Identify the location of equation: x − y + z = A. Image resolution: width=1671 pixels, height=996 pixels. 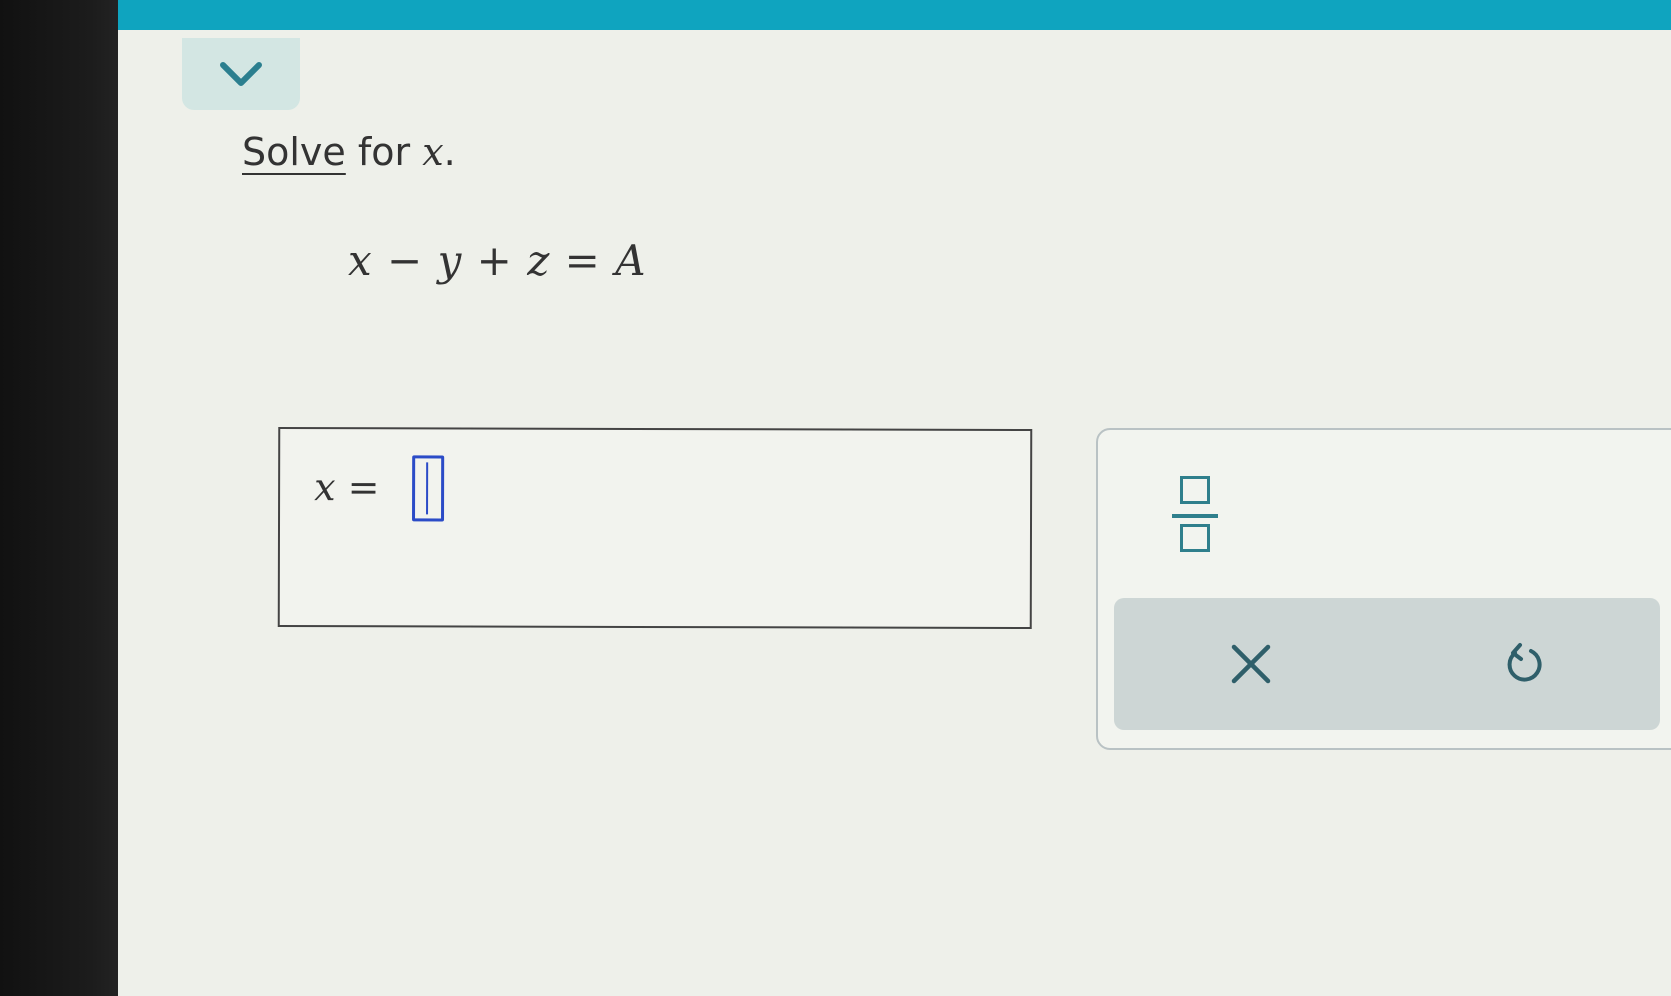
(497, 260).